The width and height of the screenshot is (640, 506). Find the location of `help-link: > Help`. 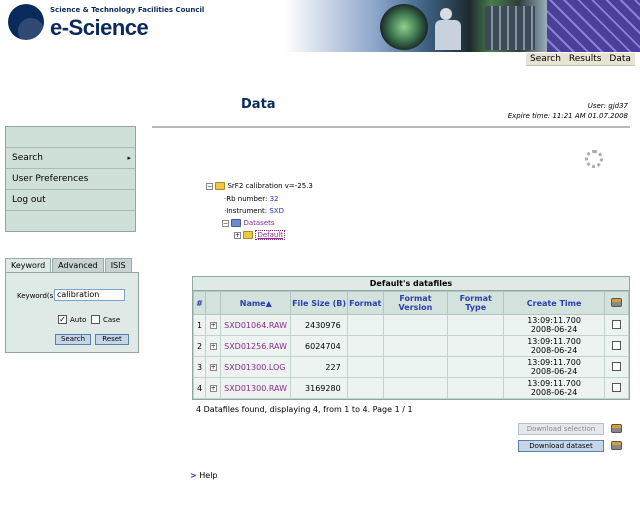

help-link: > Help is located at coordinates (204, 475).